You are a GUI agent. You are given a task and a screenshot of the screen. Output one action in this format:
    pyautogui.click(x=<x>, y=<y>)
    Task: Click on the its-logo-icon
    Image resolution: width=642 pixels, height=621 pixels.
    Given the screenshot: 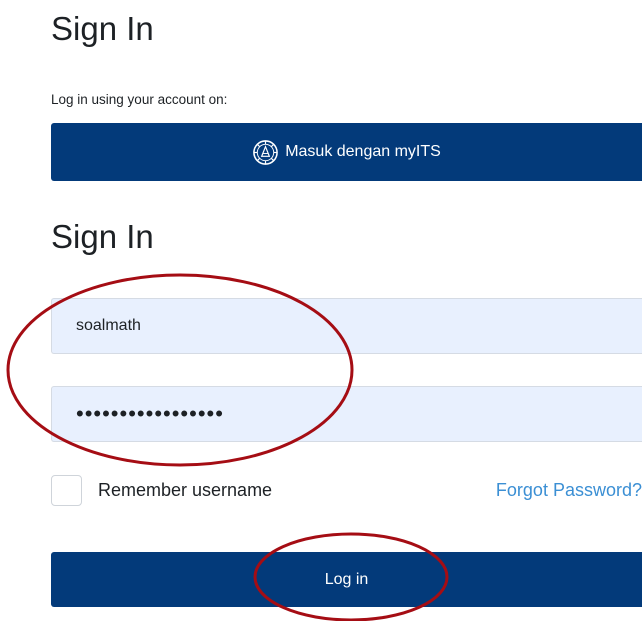 What is the action you would take?
    pyautogui.click(x=266, y=152)
    